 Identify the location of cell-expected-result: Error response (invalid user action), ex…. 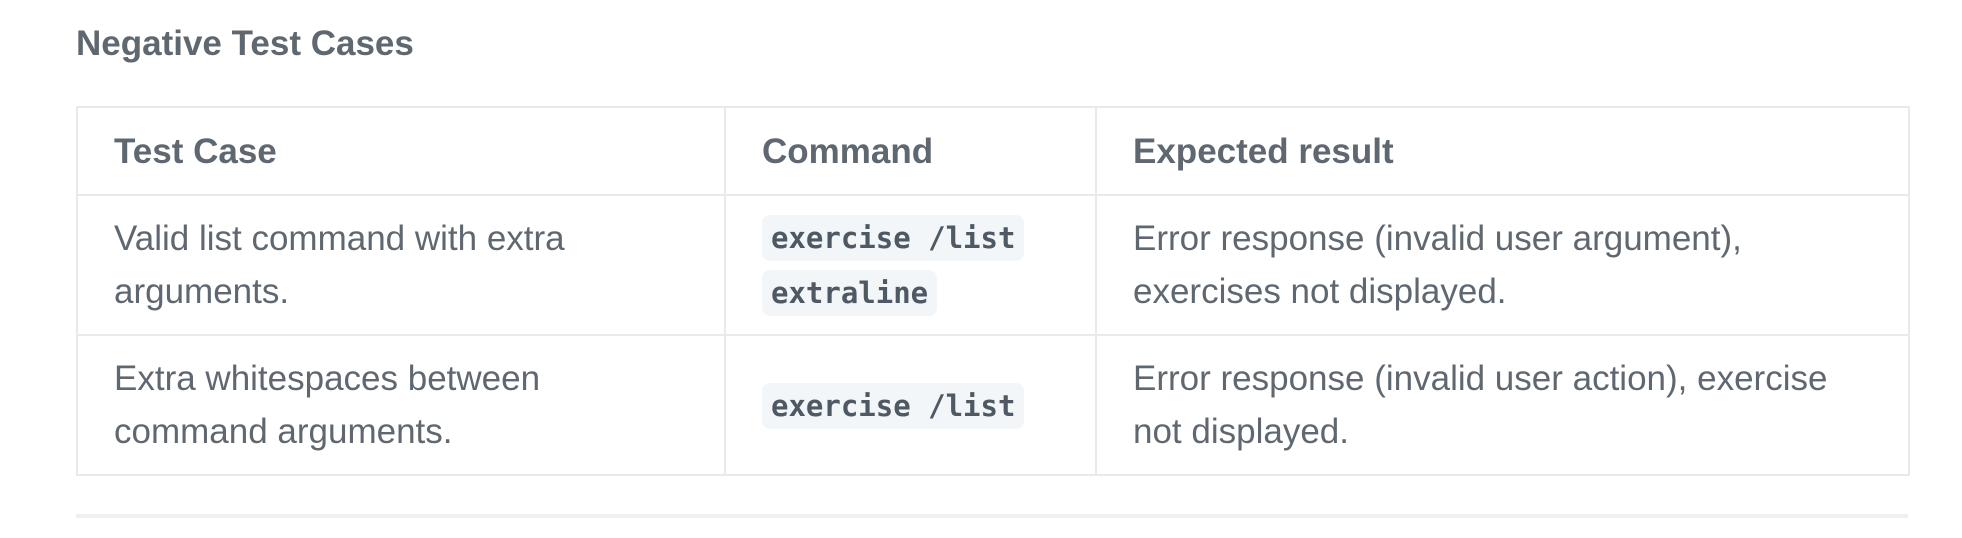
(1502, 405).